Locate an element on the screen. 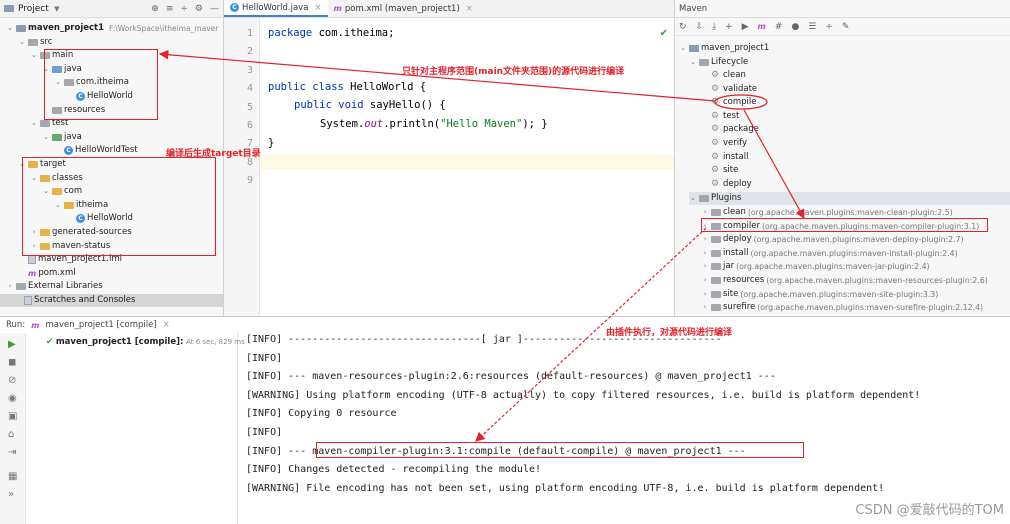 This screenshot has width=1010, height=524. arrow-plugin-to-log is located at coordinates (591, 334).